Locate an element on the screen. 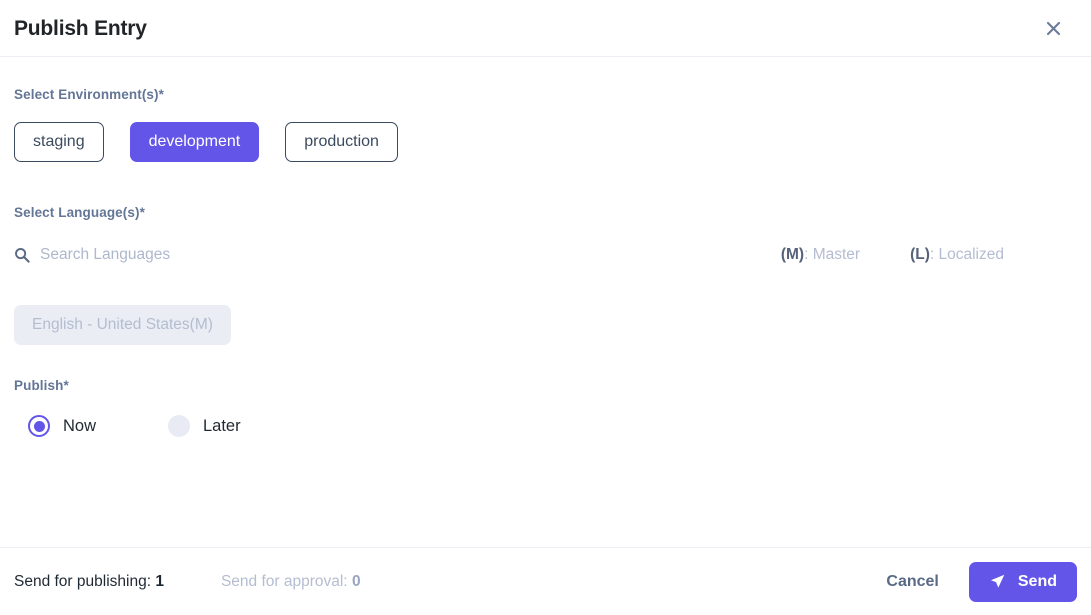 This screenshot has height=615, width=1091. send-button-label: Send is located at coordinates (1037, 581).